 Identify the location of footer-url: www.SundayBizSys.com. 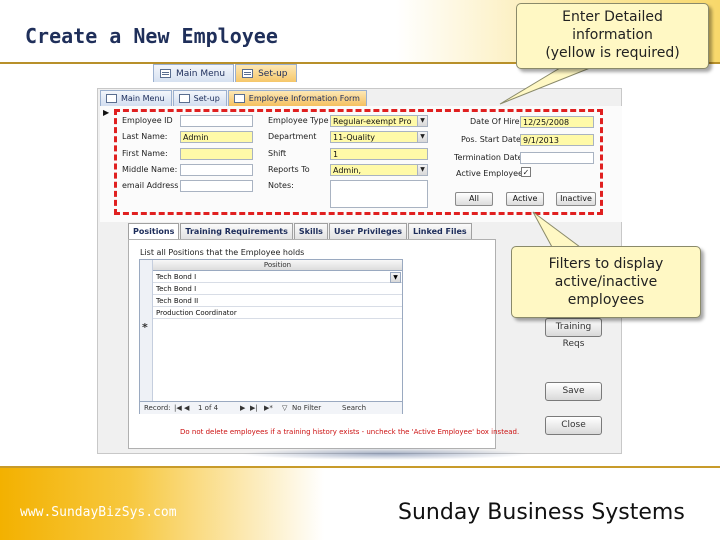
(98, 512).